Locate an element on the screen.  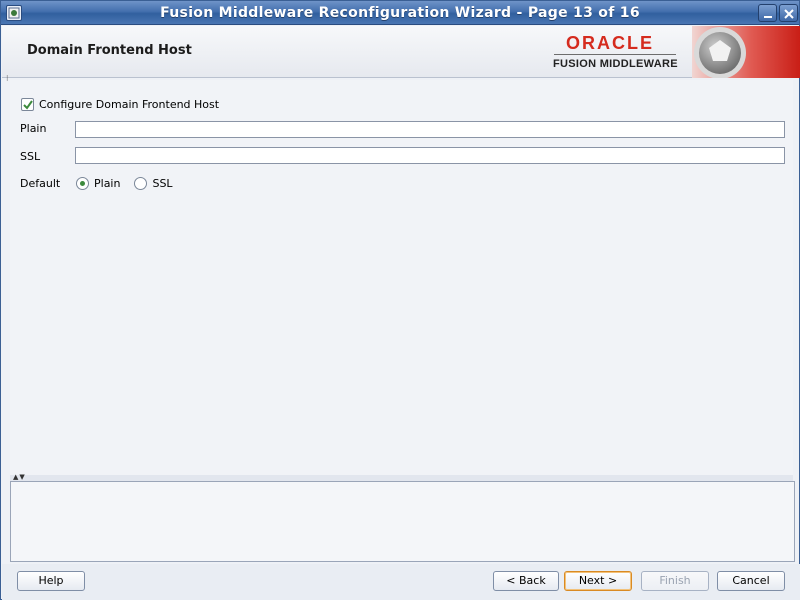
brand-divider is located at coordinates (615, 54).